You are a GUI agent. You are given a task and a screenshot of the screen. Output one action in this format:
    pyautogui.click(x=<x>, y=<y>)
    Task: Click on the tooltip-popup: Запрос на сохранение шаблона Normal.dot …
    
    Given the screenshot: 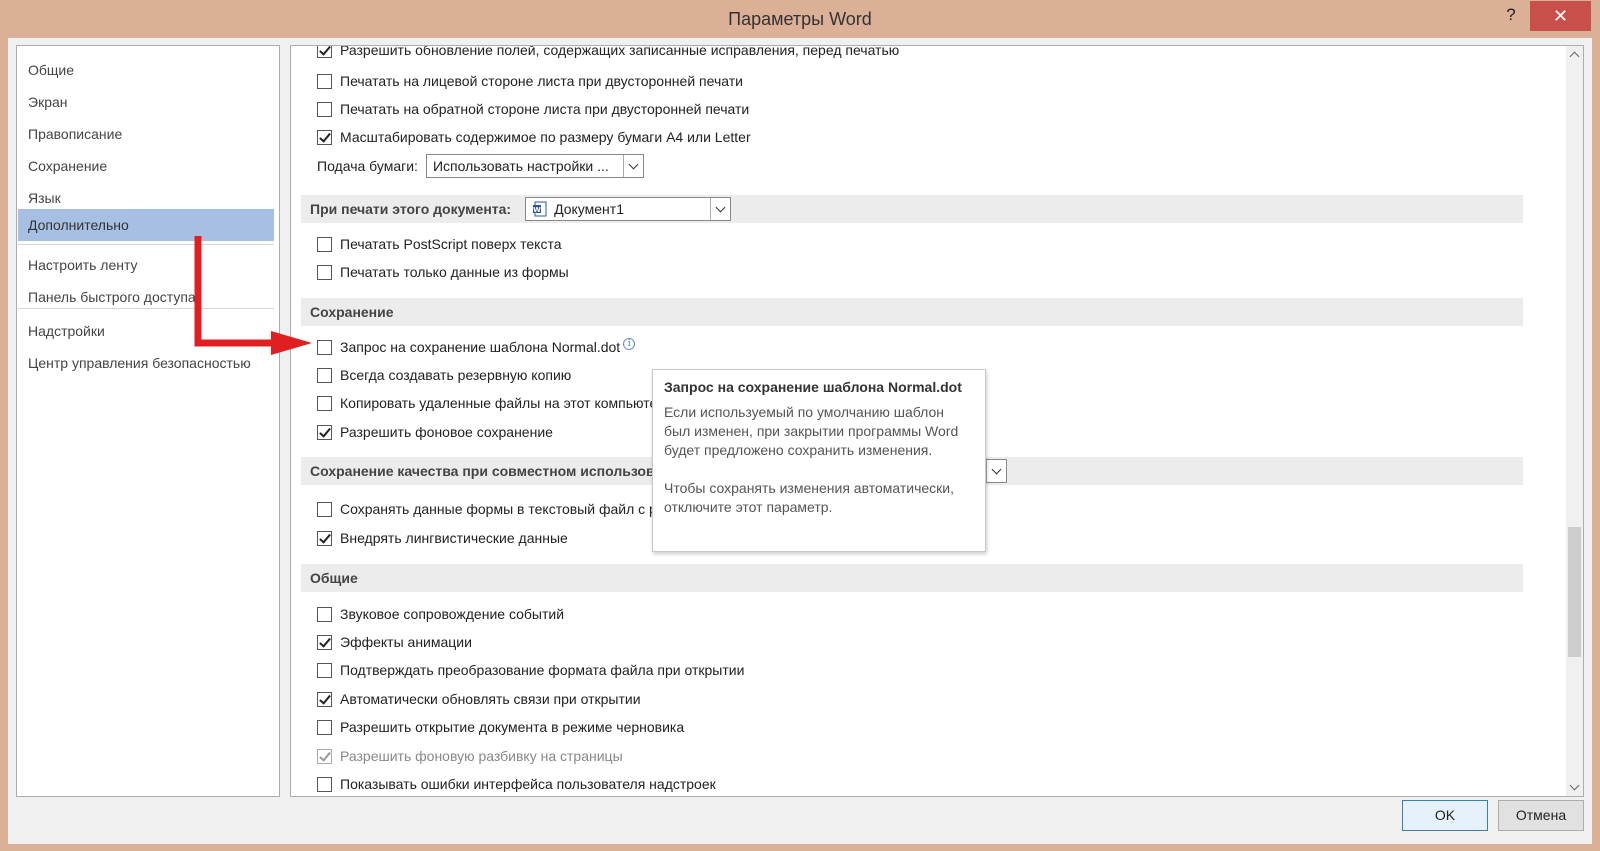 What is the action you would take?
    pyautogui.click(x=819, y=460)
    